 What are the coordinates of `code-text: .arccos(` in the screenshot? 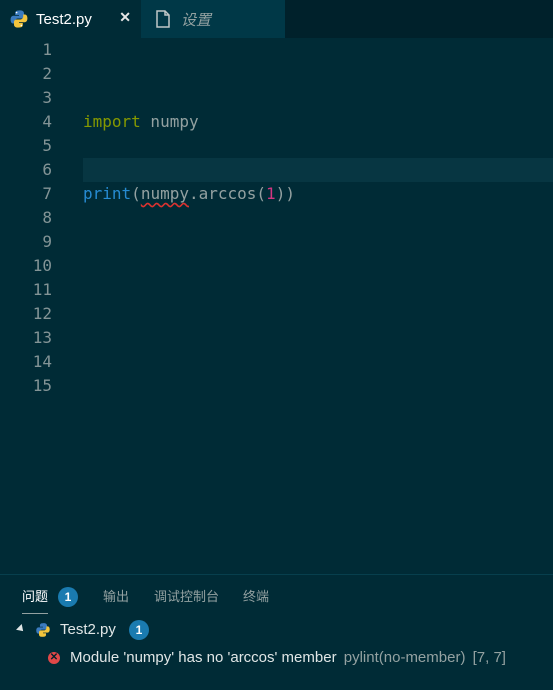 It's located at (227, 193).